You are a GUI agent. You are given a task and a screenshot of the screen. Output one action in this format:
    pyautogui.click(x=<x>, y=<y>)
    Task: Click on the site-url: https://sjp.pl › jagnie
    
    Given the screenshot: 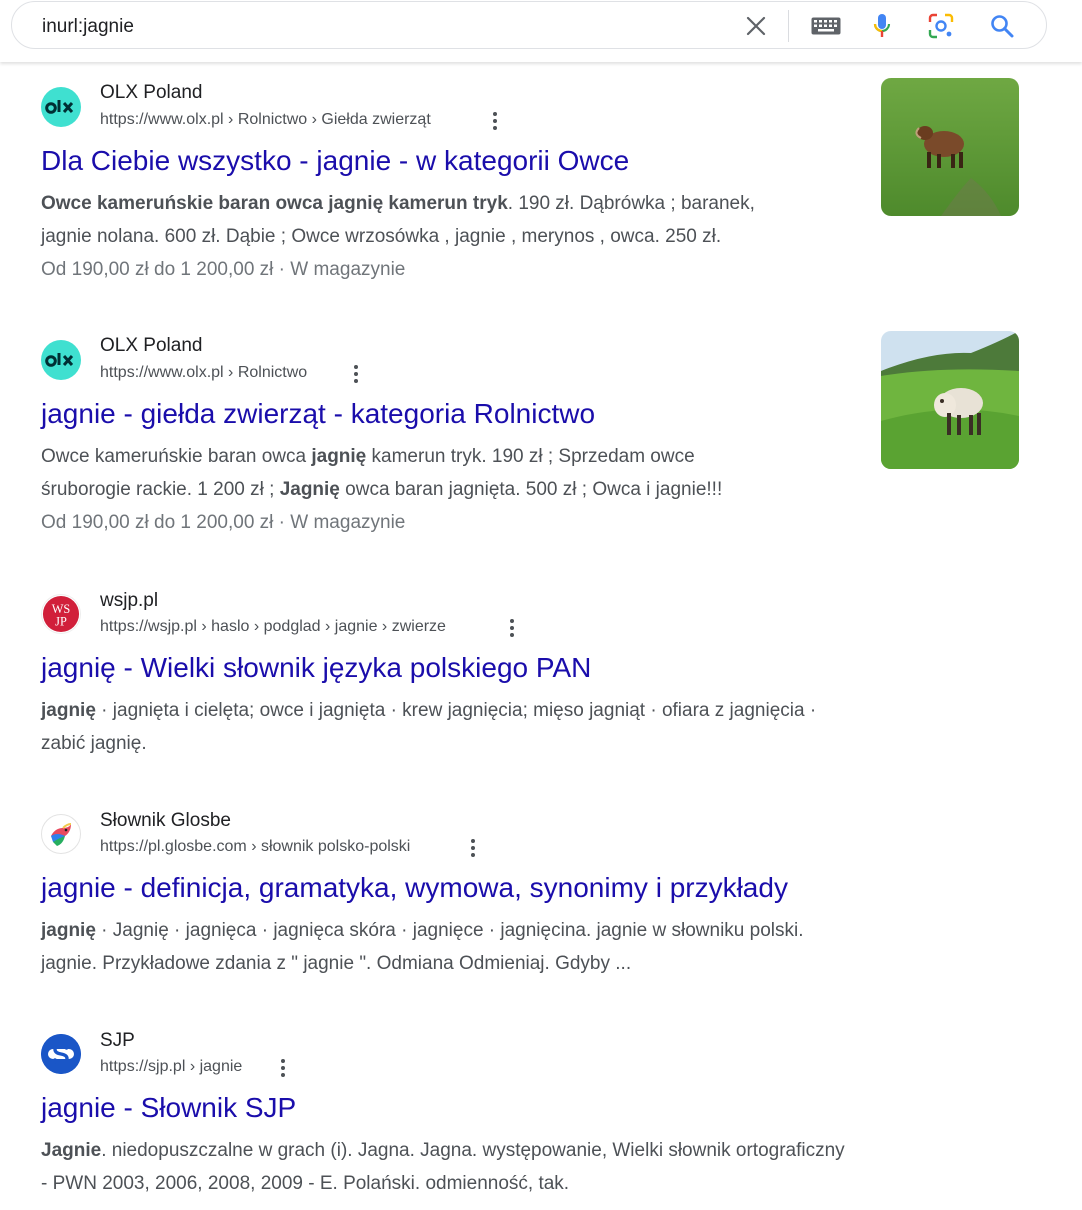 What is the action you would take?
    pyautogui.click(x=171, y=1067)
    